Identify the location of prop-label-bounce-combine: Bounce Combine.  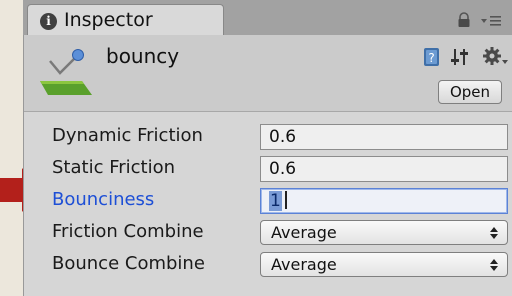
(128, 263).